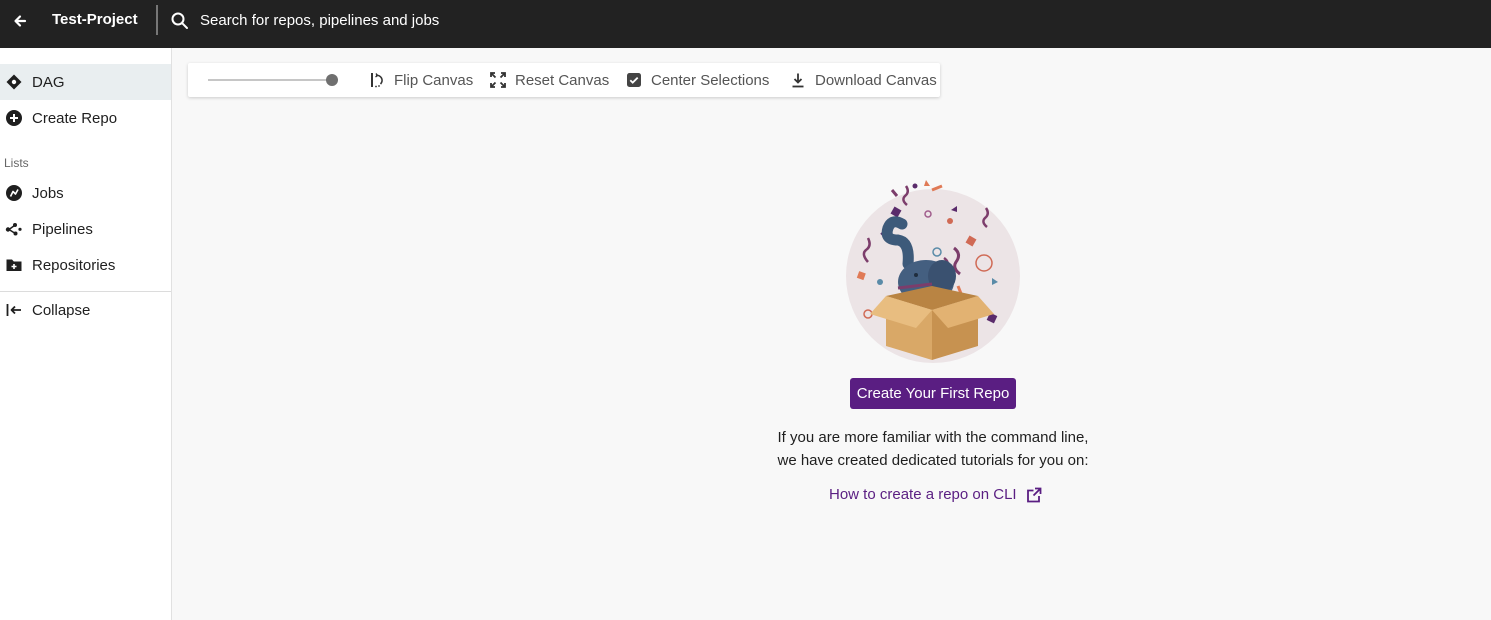  I want to click on download-canvas-button: Download Canvas, so click(863, 80).